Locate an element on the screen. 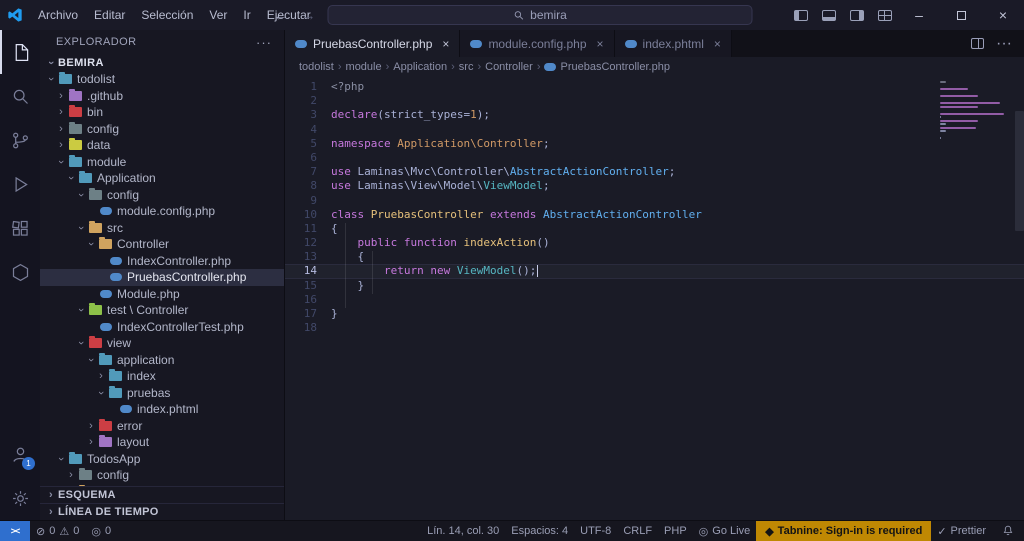 The image size is (1024, 541). tree-item-module-php: Module.php is located at coordinates (162, 294).